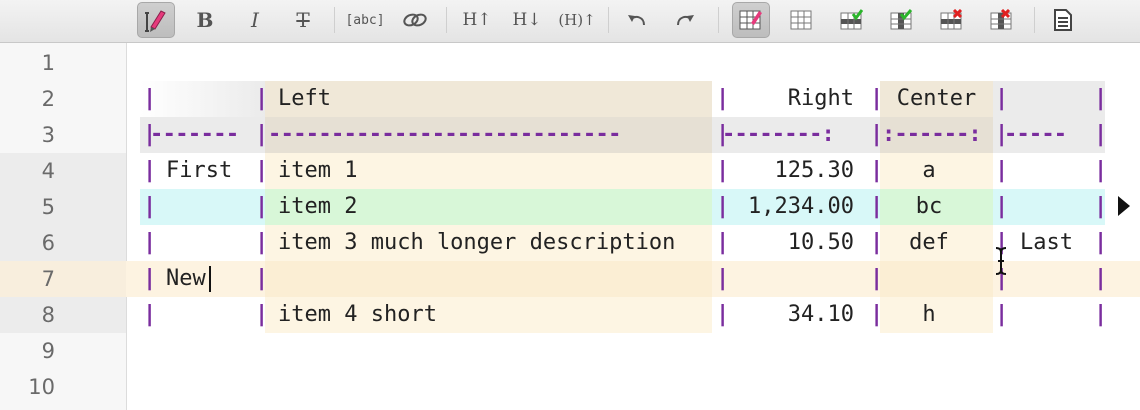 This screenshot has height=410, width=1140. What do you see at coordinates (1001, 261) in the screenshot?
I see `ibeam-cursor-icon` at bounding box center [1001, 261].